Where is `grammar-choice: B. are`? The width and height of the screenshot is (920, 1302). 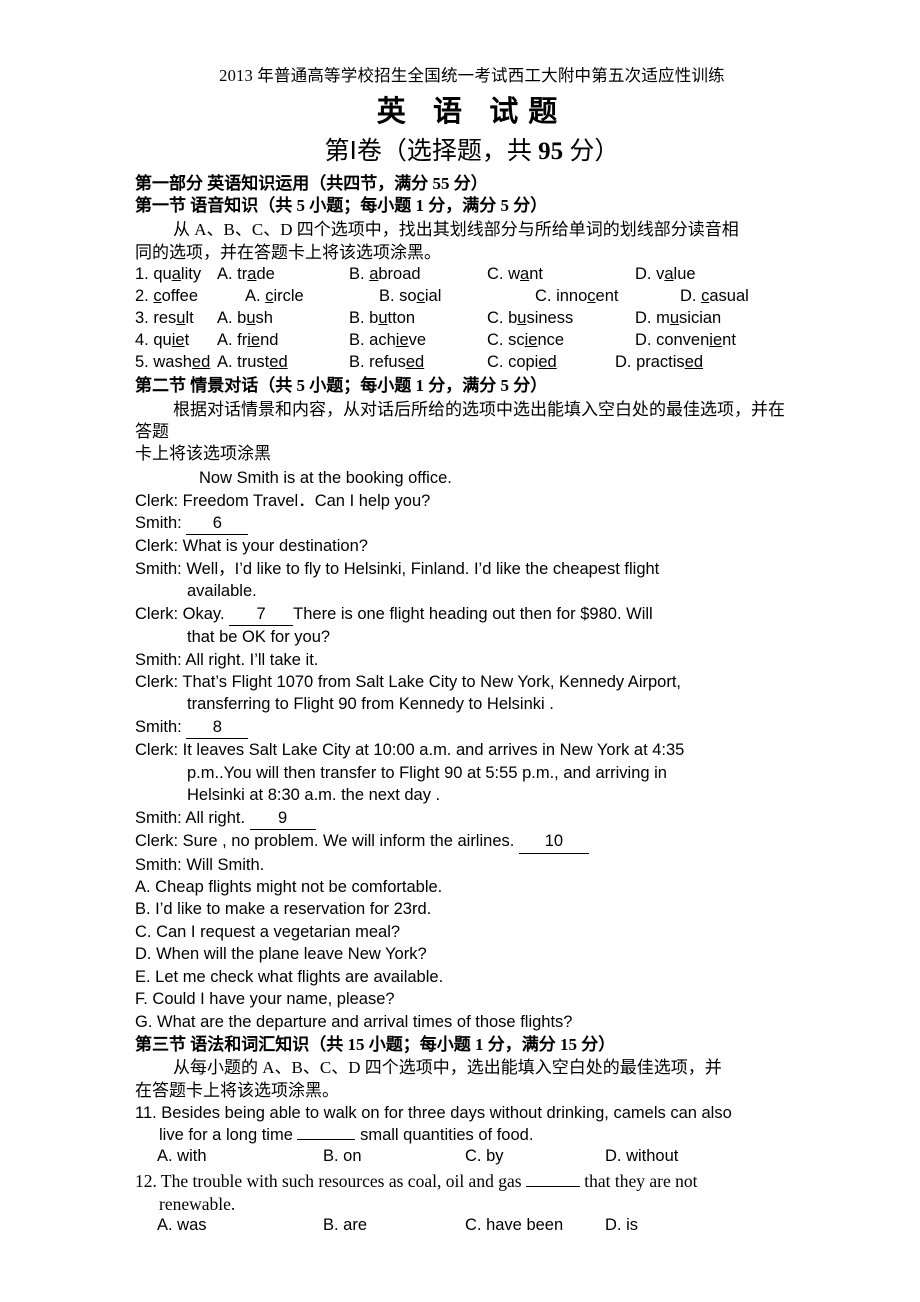
grammar-choice: B. are is located at coordinates (345, 1225).